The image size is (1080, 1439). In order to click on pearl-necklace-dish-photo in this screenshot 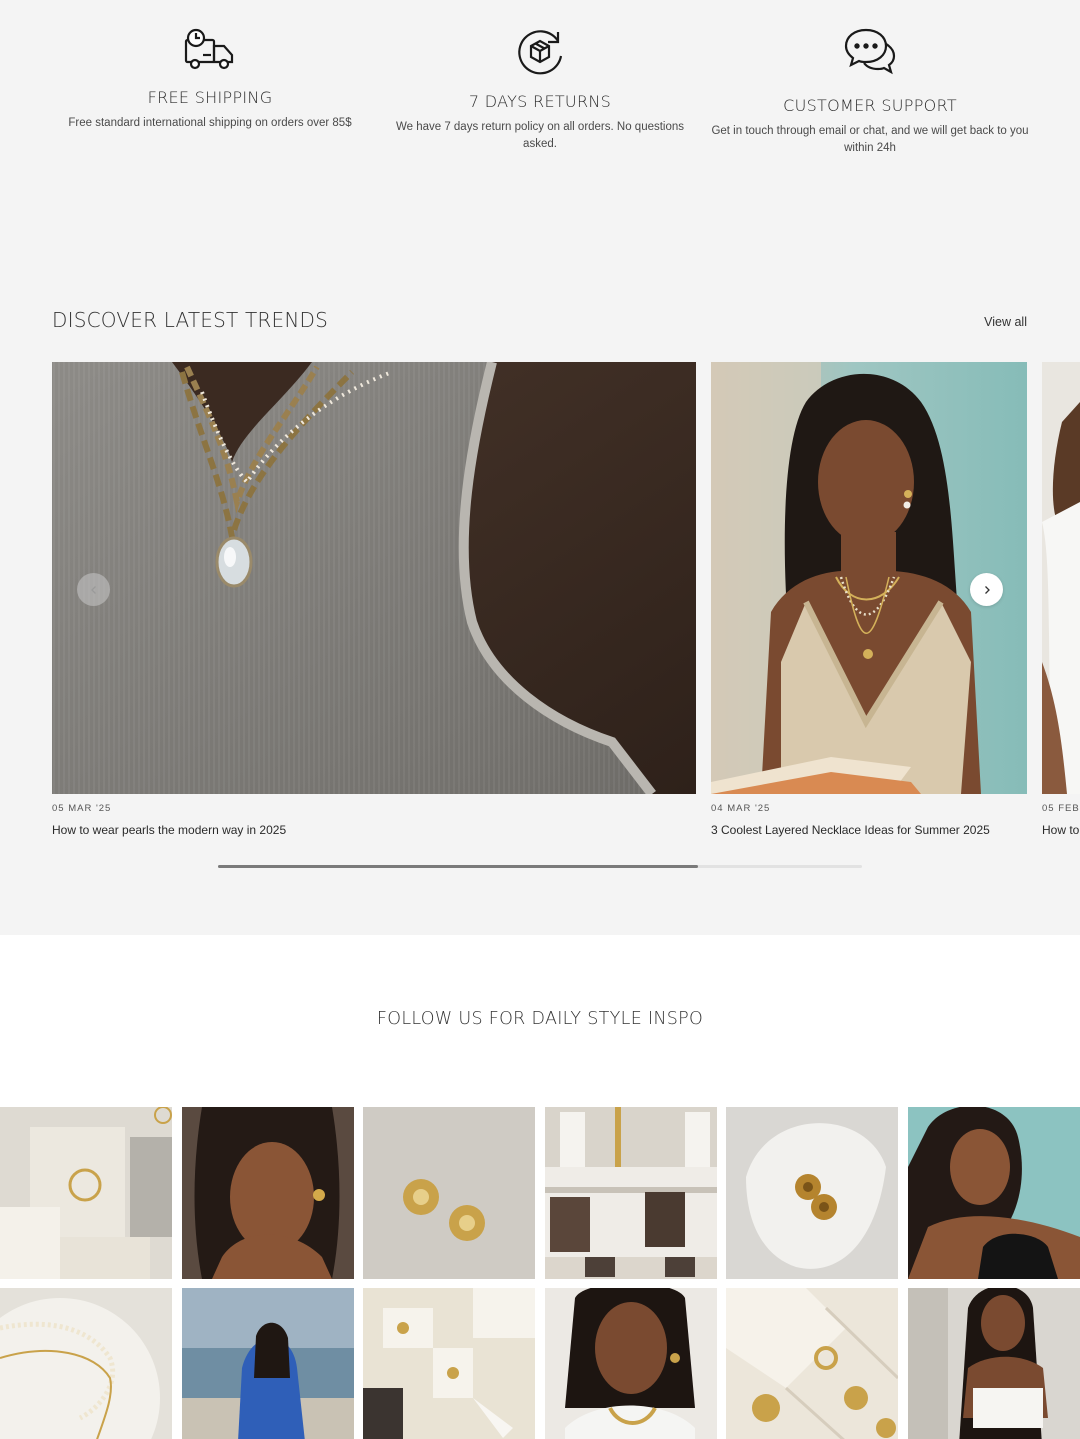, I will do `click(86, 1363)`.